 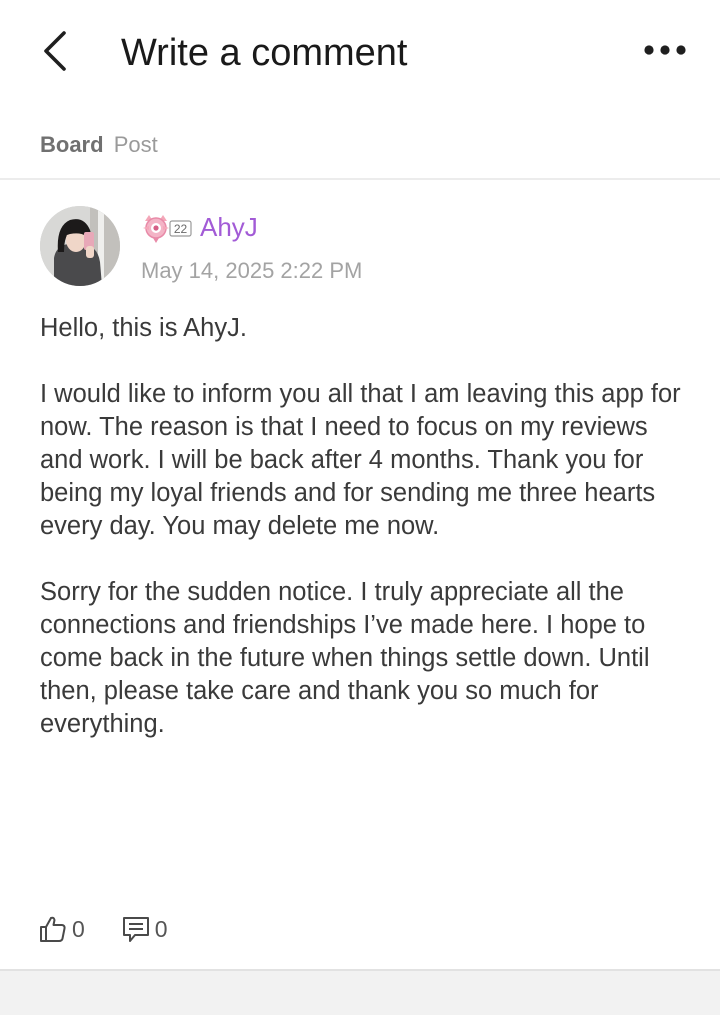 What do you see at coordinates (181, 229) in the screenshot?
I see `level-number: 22` at bounding box center [181, 229].